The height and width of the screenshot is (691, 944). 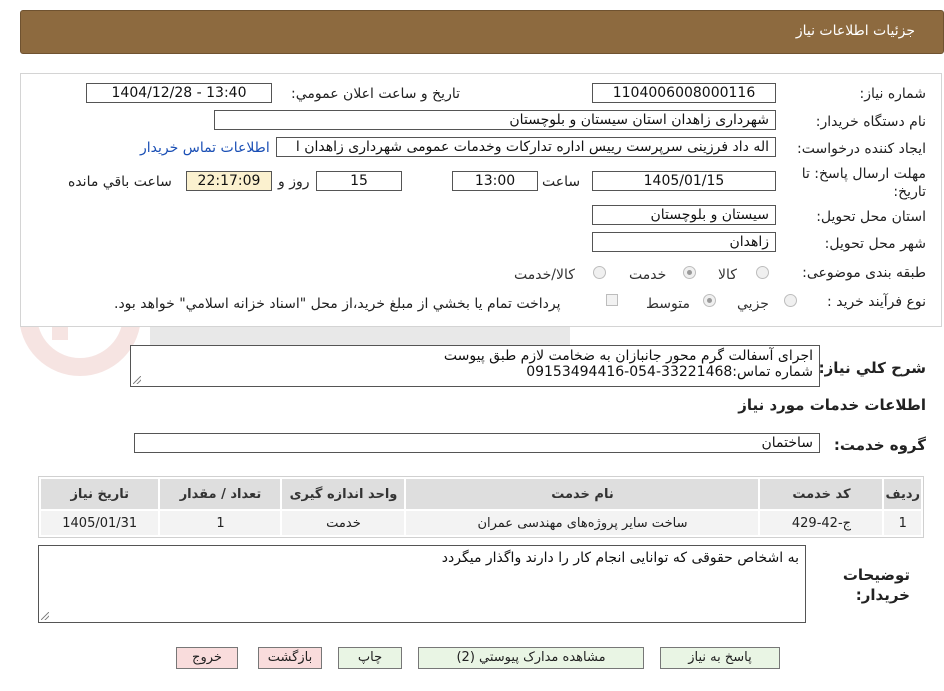 I want to click on col-row-number: رديف, so click(x=902, y=494).